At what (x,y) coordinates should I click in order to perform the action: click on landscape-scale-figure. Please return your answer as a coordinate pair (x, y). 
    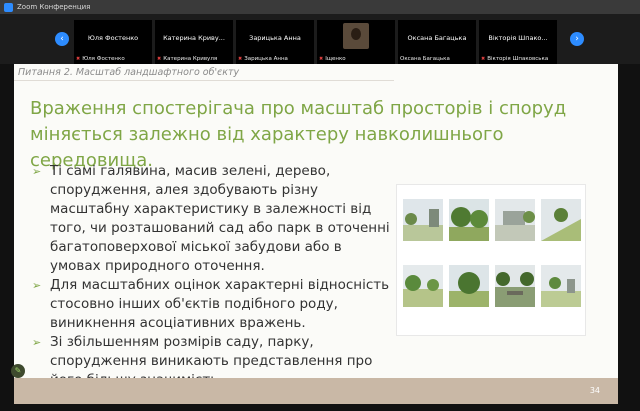
    Looking at the image, I should click on (491, 260).